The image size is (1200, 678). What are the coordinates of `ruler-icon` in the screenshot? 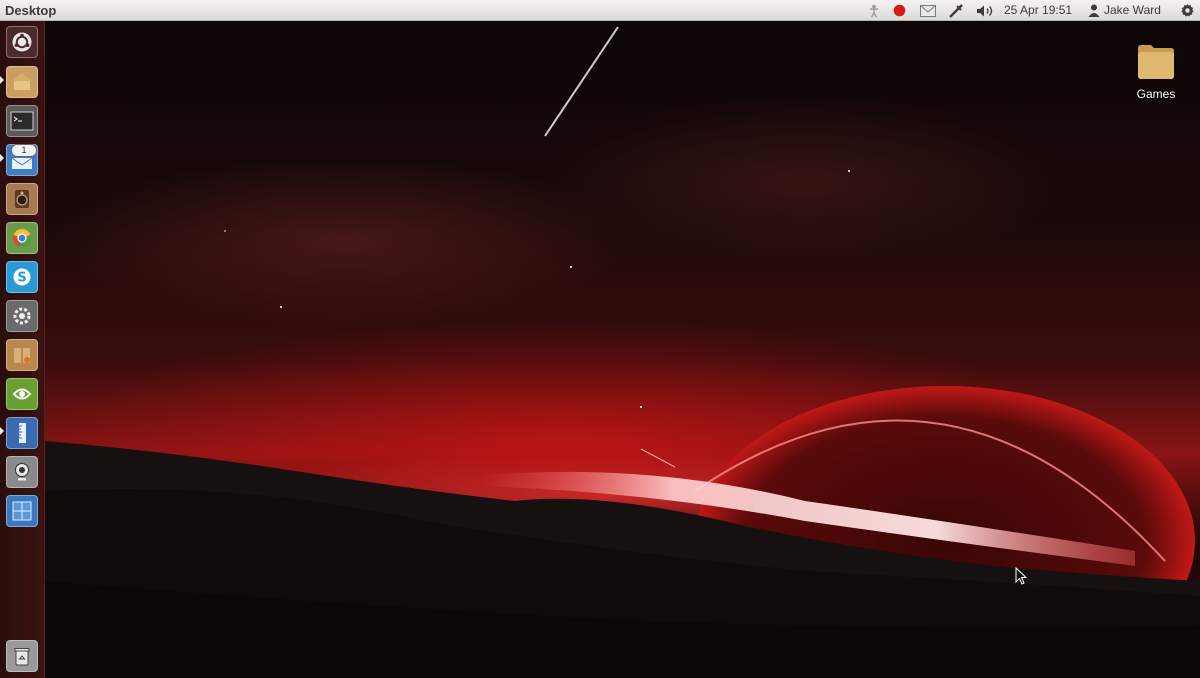 It's located at (22, 433).